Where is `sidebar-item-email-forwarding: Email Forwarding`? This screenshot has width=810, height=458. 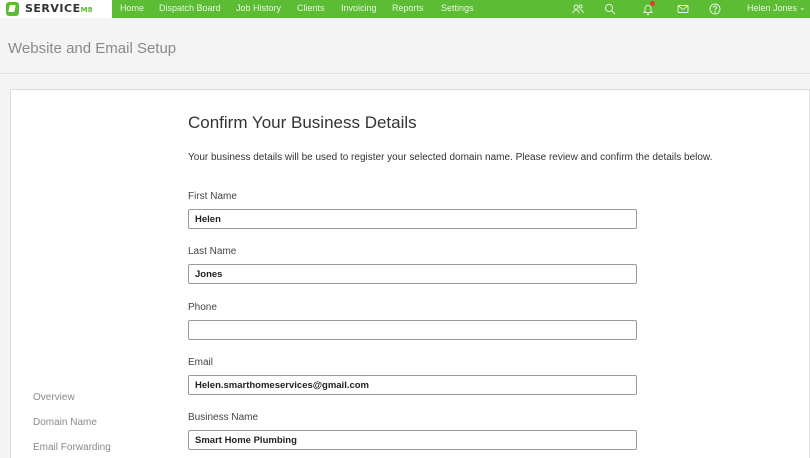 sidebar-item-email-forwarding: Email Forwarding is located at coordinates (72, 447).